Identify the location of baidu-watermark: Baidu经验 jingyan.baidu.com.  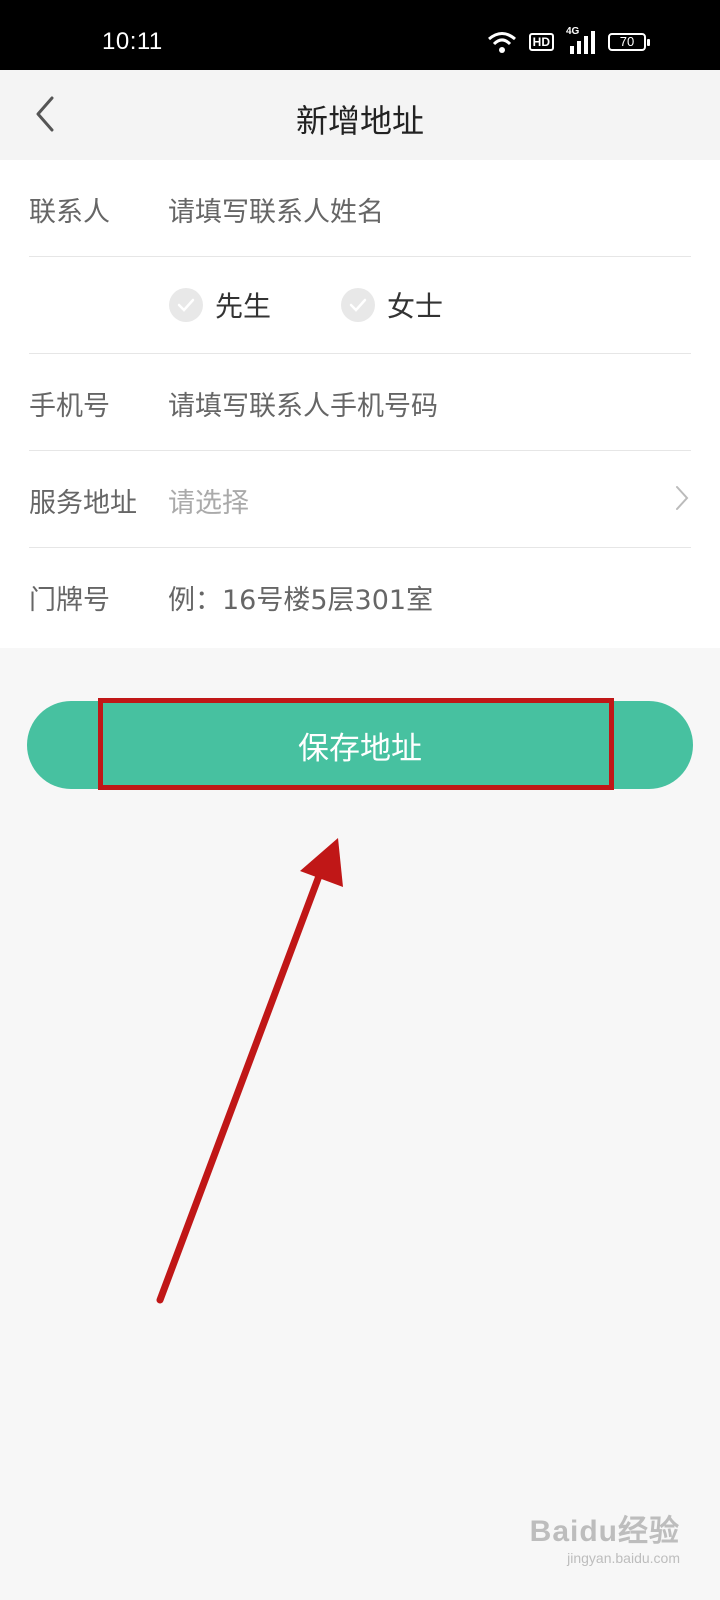
(605, 1536).